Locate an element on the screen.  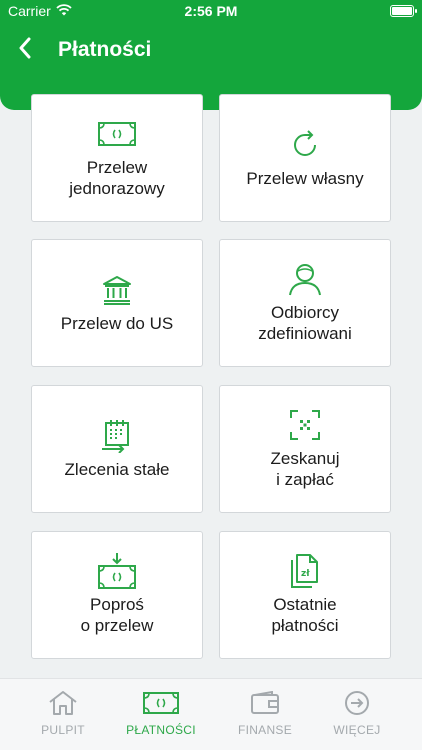
tile-defined-recipients: Odbiorcy zdefiniowani is located at coordinates (305, 303).